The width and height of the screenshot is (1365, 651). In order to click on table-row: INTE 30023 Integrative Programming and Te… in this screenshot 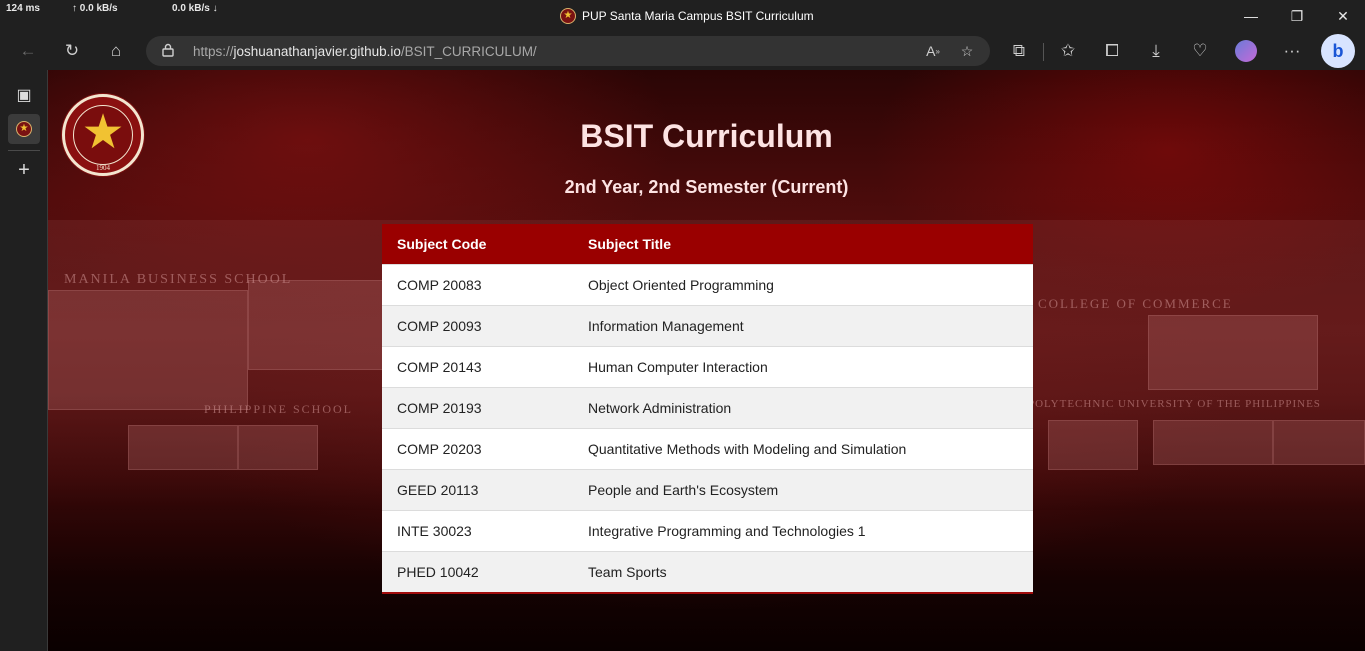, I will do `click(707, 530)`.